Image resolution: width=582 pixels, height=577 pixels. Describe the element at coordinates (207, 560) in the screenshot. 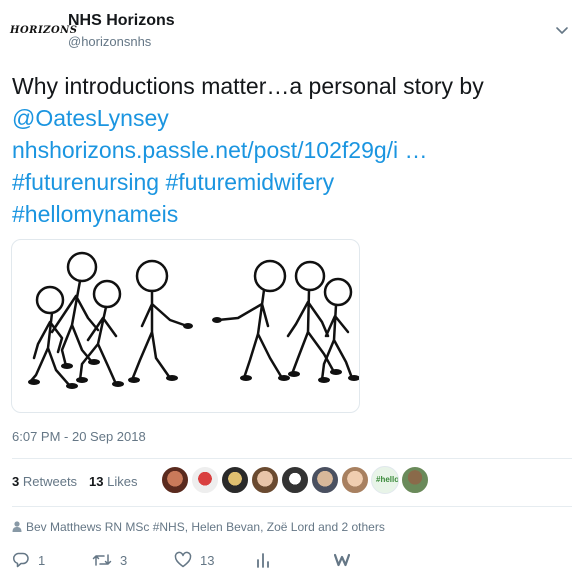

I see `like-count: 13` at that location.